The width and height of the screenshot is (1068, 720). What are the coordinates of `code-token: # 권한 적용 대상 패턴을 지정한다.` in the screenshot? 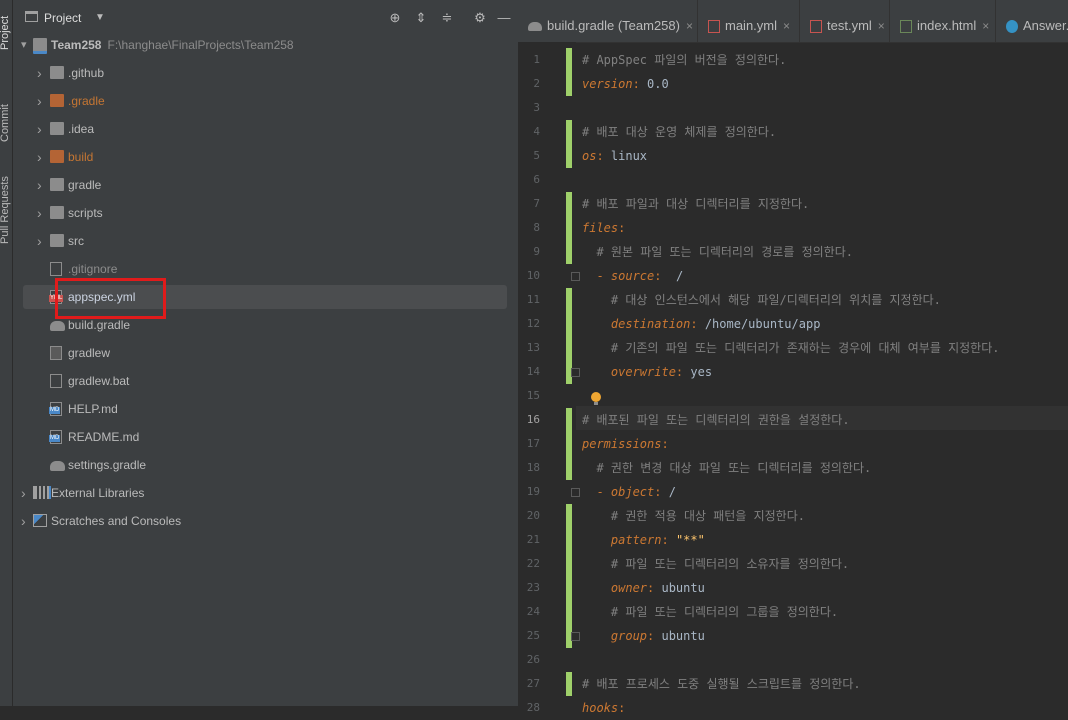 It's located at (693, 516).